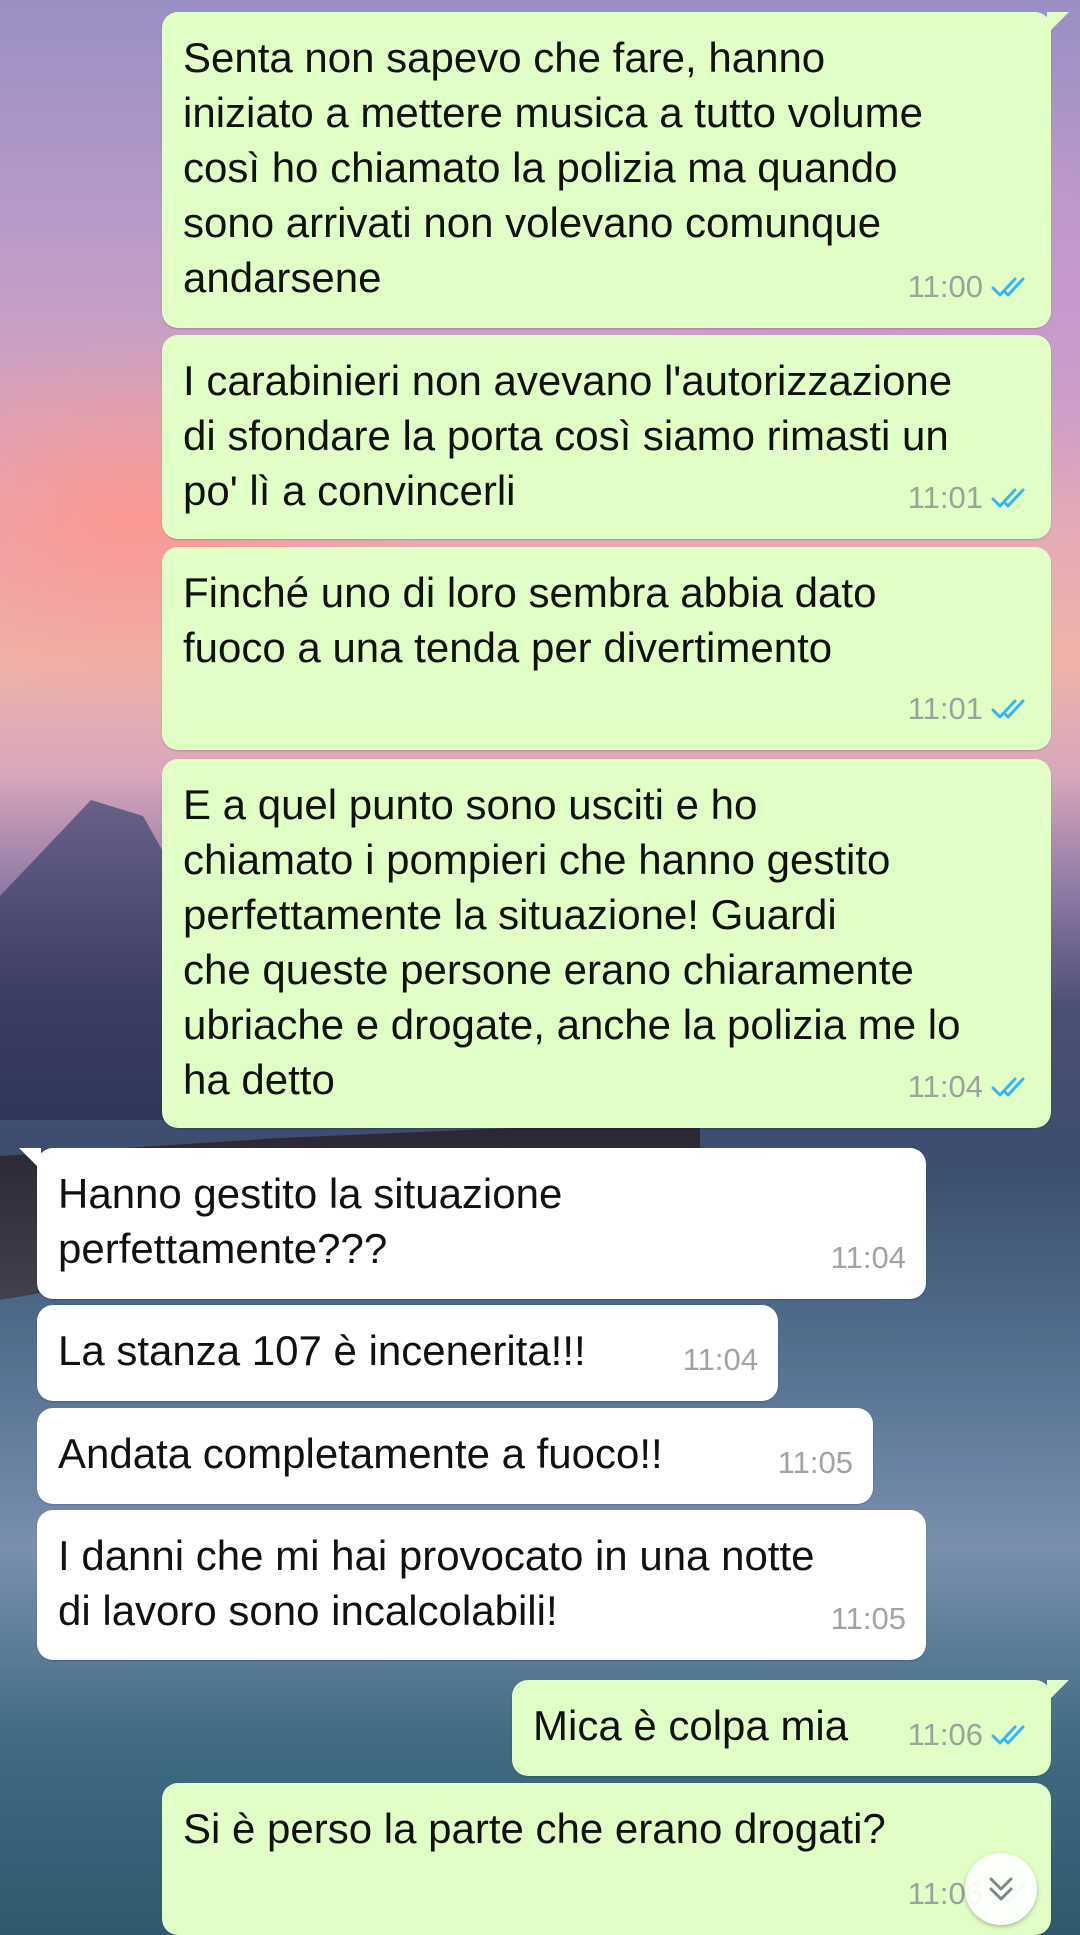  I want to click on message-meta: 11:00, so click(969, 286).